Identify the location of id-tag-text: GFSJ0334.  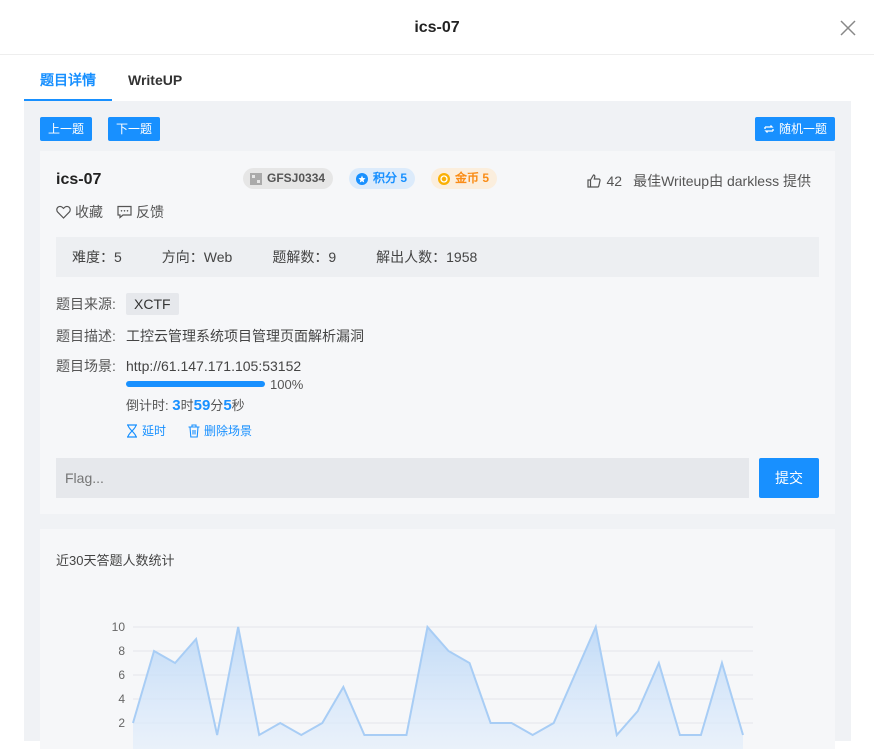
(296, 178).